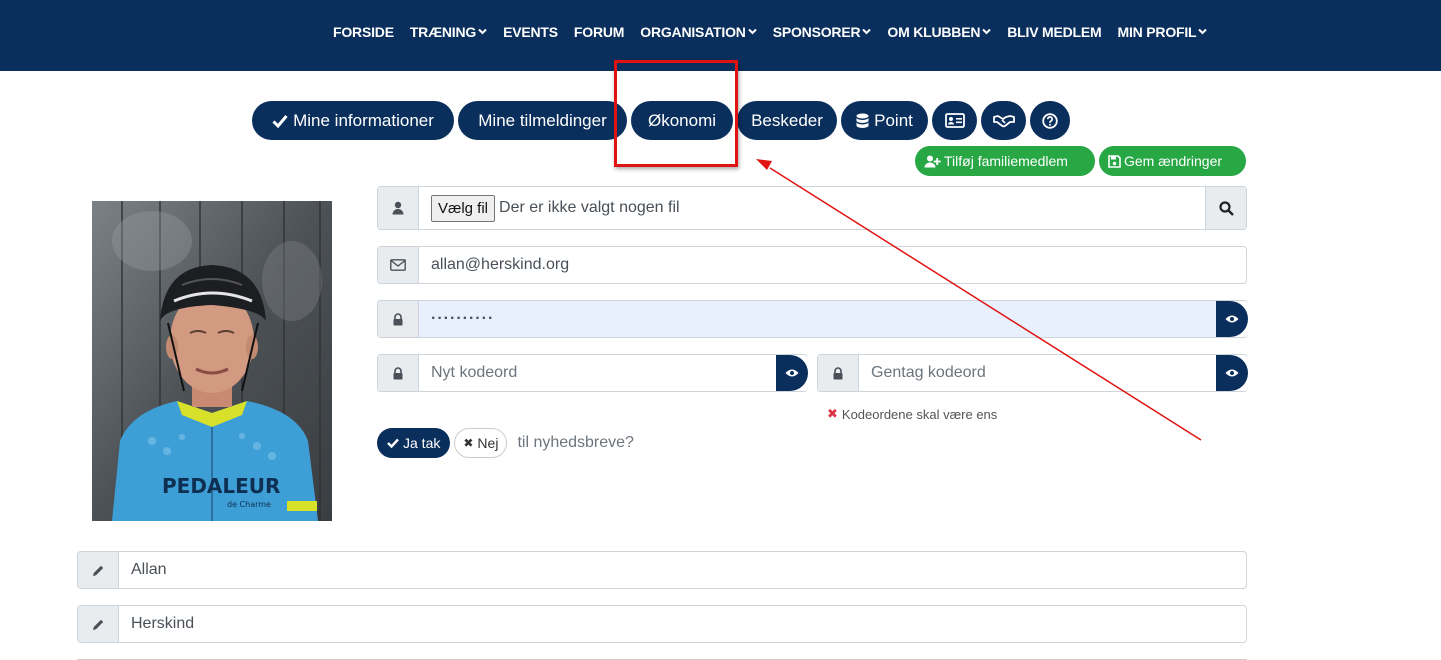 The image size is (1441, 660). What do you see at coordinates (979, 300) in the screenshot?
I see `annotation-arrow` at bounding box center [979, 300].